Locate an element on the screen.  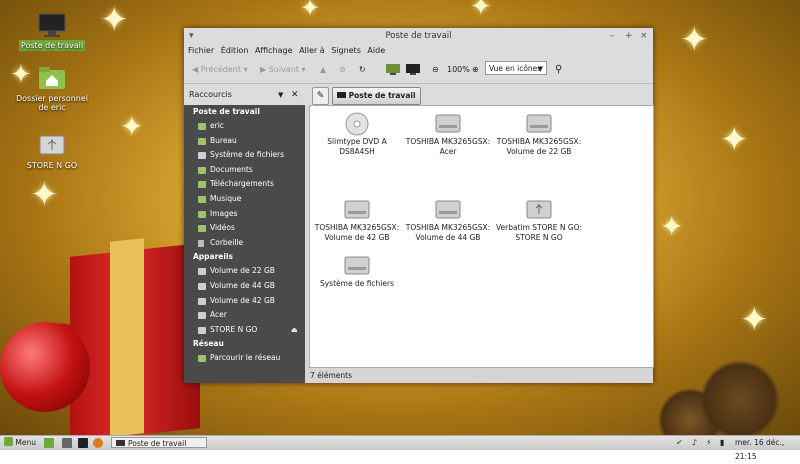
desktop-icon-usb: STORE N GO is located at coordinates (52, 151).